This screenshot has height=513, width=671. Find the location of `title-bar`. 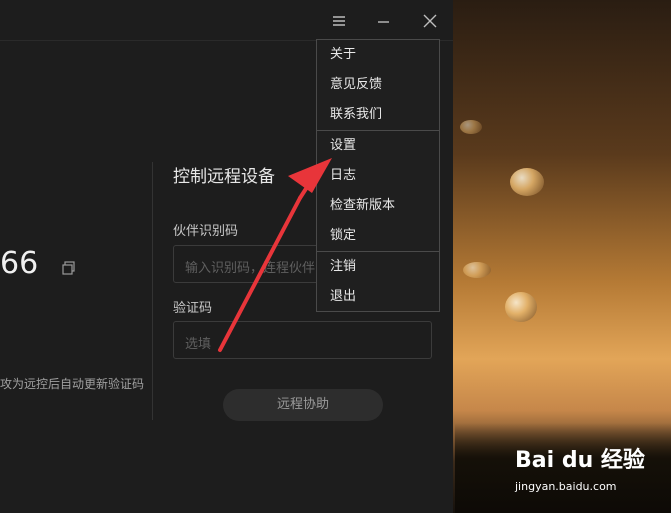

title-bar is located at coordinates (226, 20).